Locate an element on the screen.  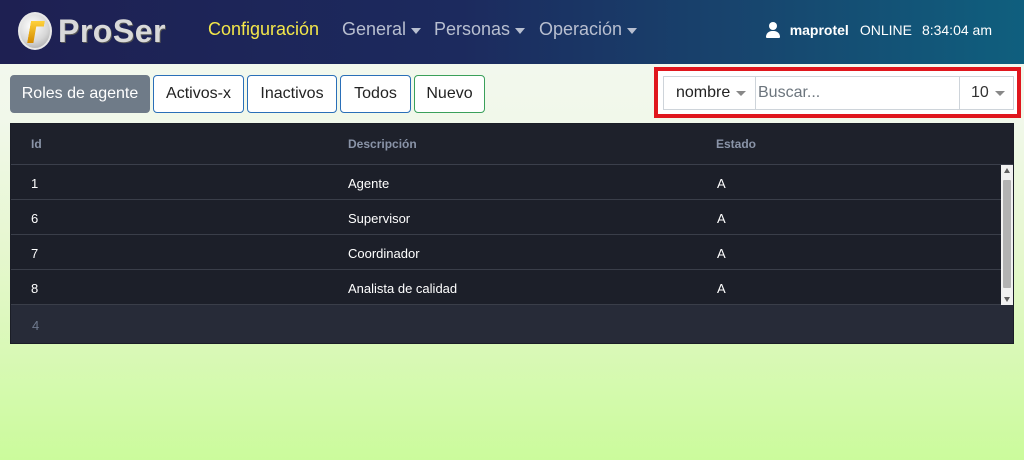
nuevo-button: Nuevo is located at coordinates (449, 94).